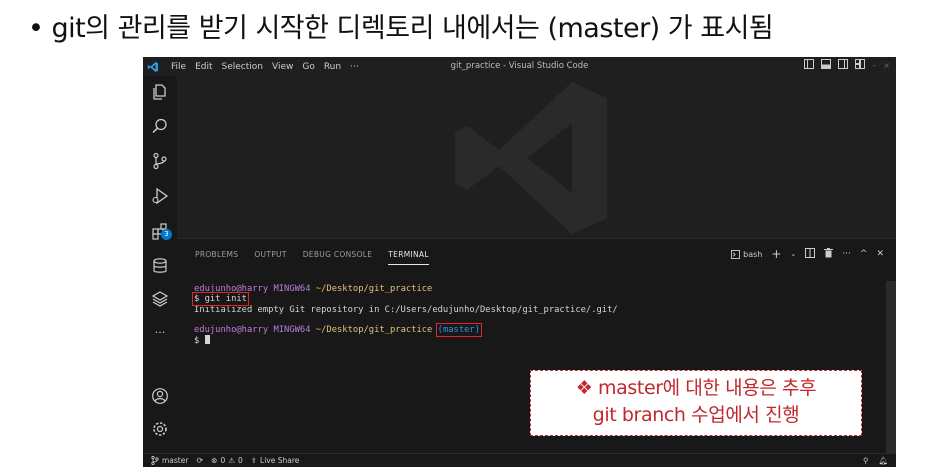 The height and width of the screenshot is (472, 939). Describe the element at coordinates (332, 67) in the screenshot. I see `menu-run: Run` at that location.